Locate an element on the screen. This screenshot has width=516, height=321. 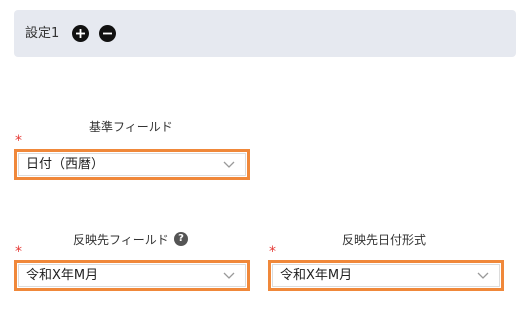
base-field-label: 基準フィールド is located at coordinates (131, 127).